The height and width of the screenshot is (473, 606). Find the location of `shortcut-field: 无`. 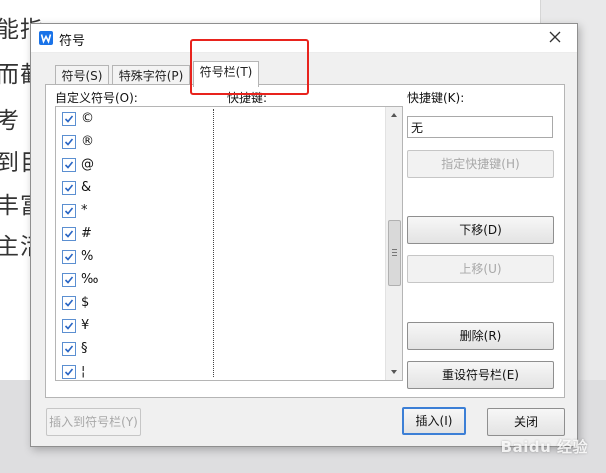

shortcut-field: 无 is located at coordinates (480, 127).